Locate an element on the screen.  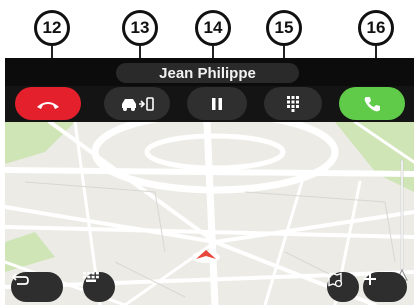
callout-12: 12 is located at coordinates (52, 28).